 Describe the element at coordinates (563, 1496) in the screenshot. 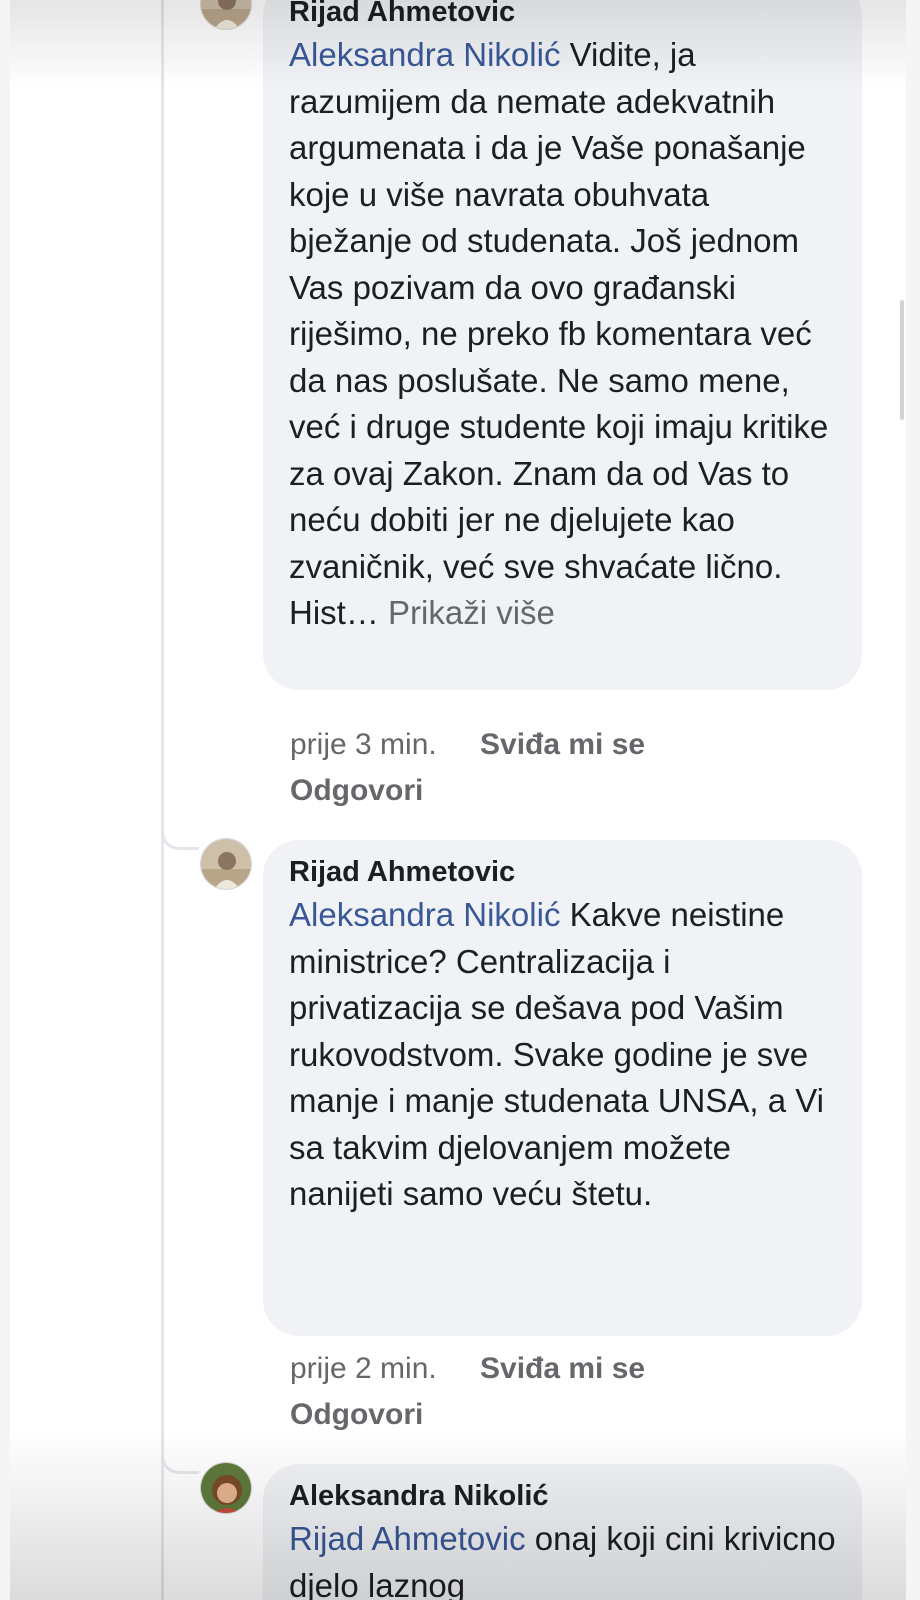

I see `comment-author: Aleksandra Nikolić` at that location.